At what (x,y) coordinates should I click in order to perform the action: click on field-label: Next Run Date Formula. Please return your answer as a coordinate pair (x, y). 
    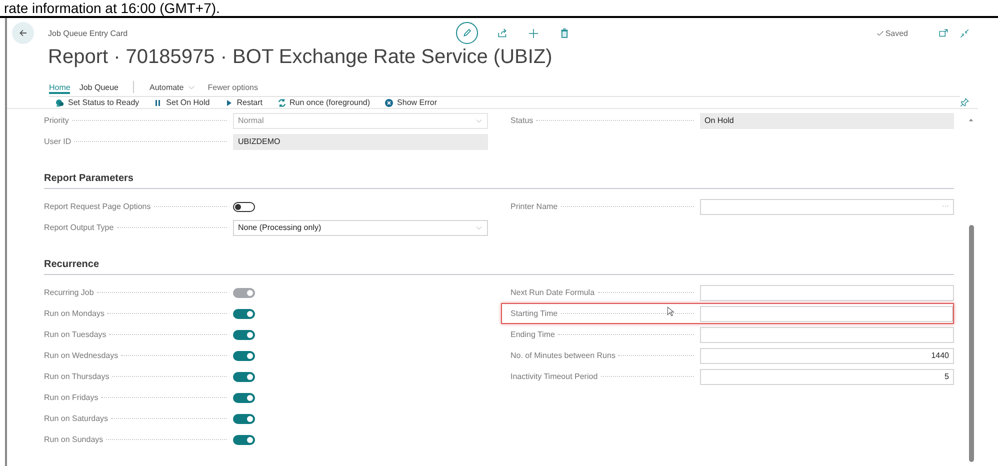
    Looking at the image, I should click on (553, 292).